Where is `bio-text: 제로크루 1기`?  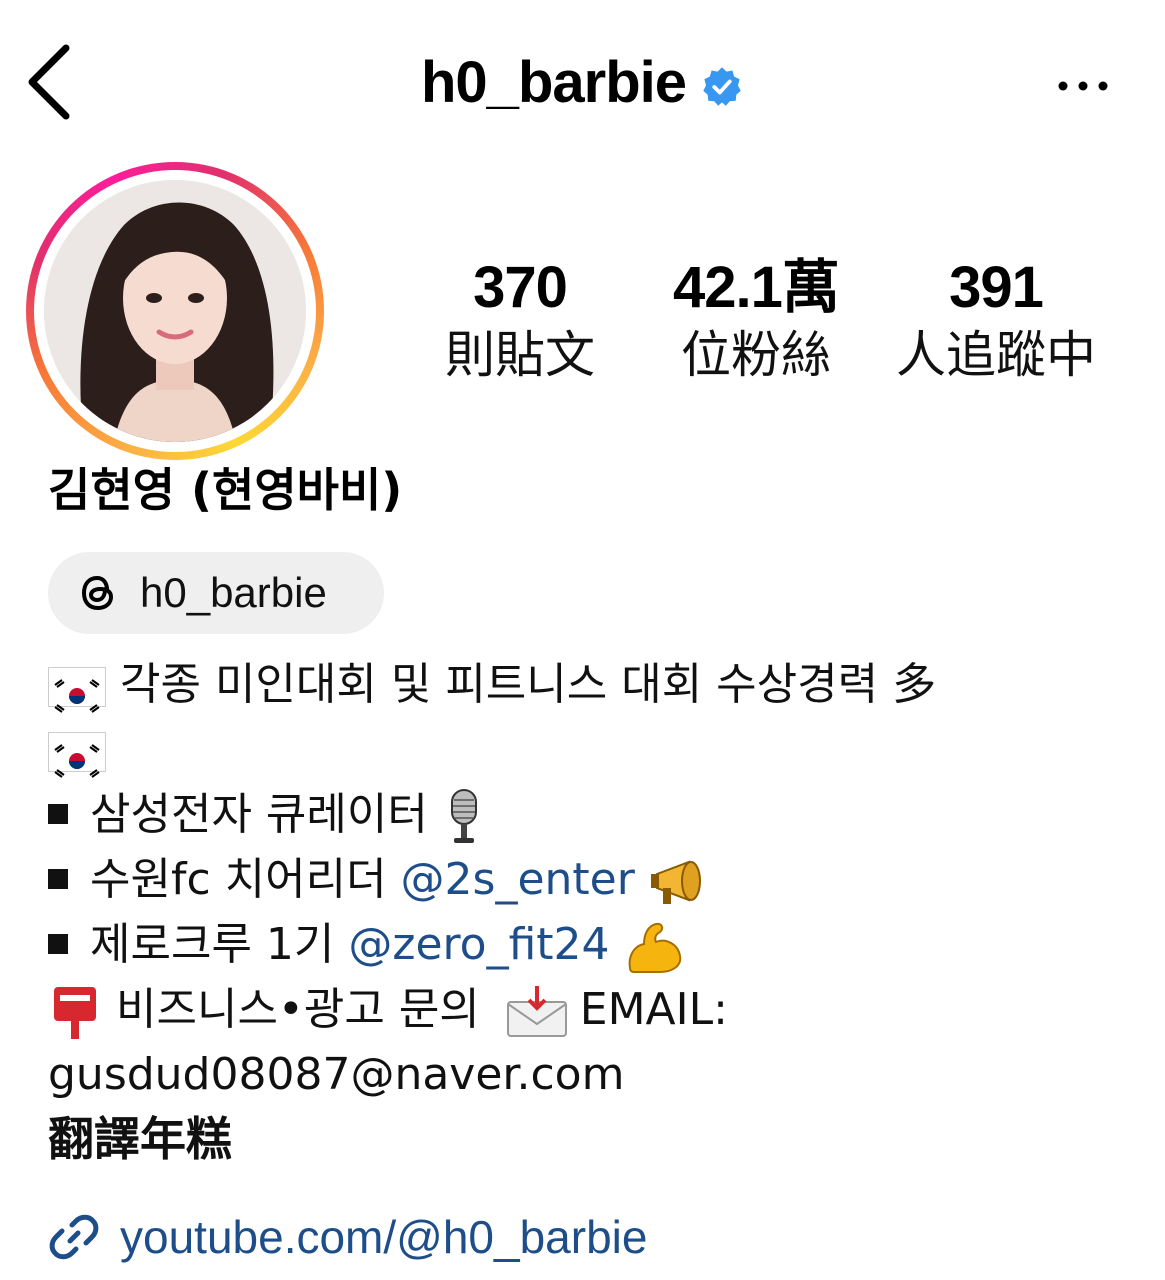
bio-text: 제로크루 1기 is located at coordinates (219, 944).